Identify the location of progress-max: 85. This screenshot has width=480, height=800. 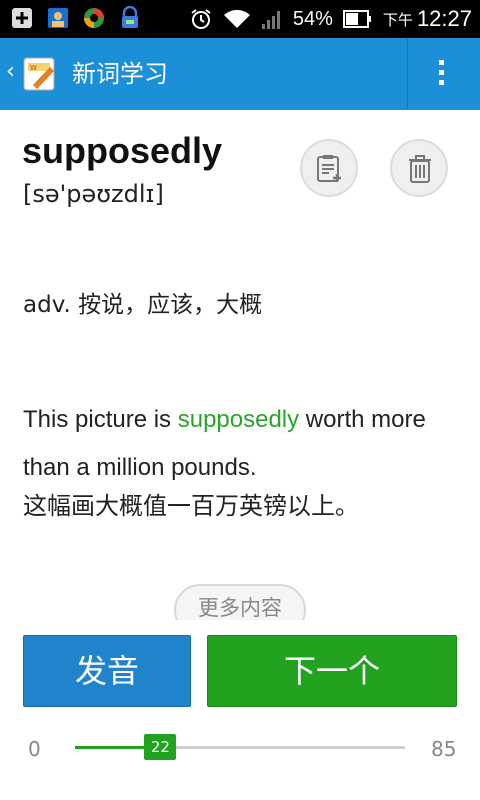
(444, 749).